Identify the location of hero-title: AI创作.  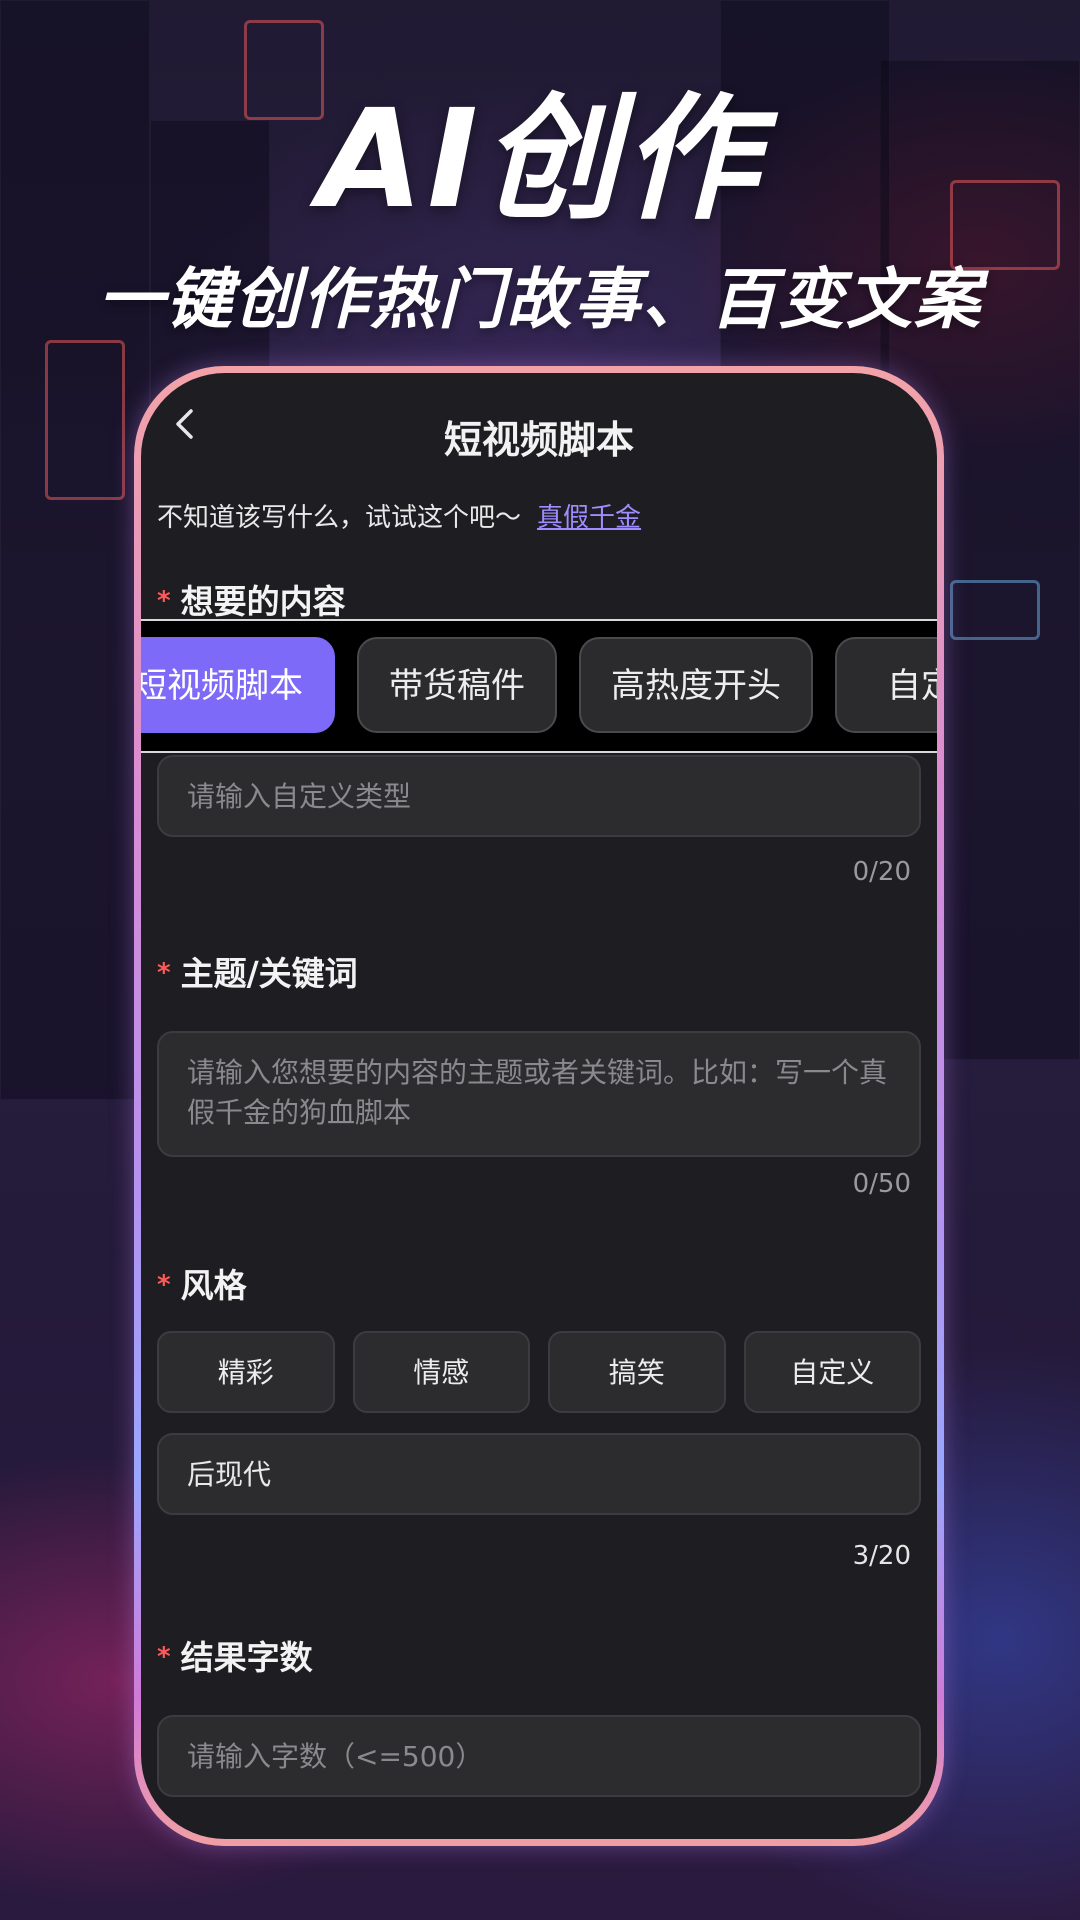
(540, 160).